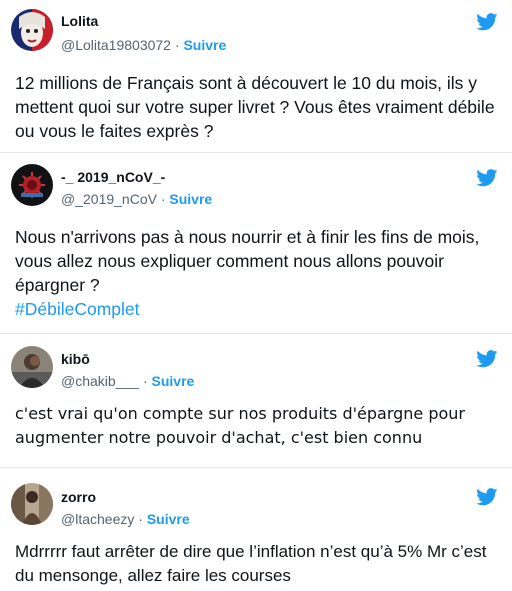 The width and height of the screenshot is (512, 591). Describe the element at coordinates (78, 497) in the screenshot. I see `display-name: zorro` at that location.